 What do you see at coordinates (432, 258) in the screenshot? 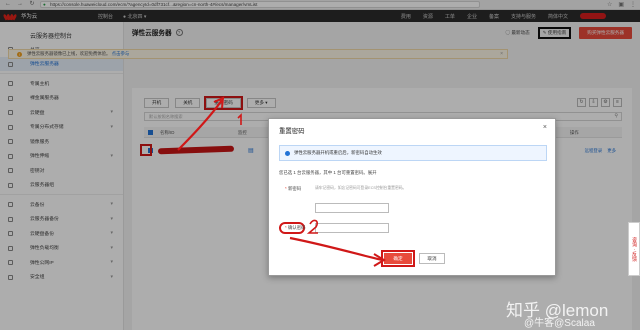
I see `cancel-button: 取消` at bounding box center [432, 258].